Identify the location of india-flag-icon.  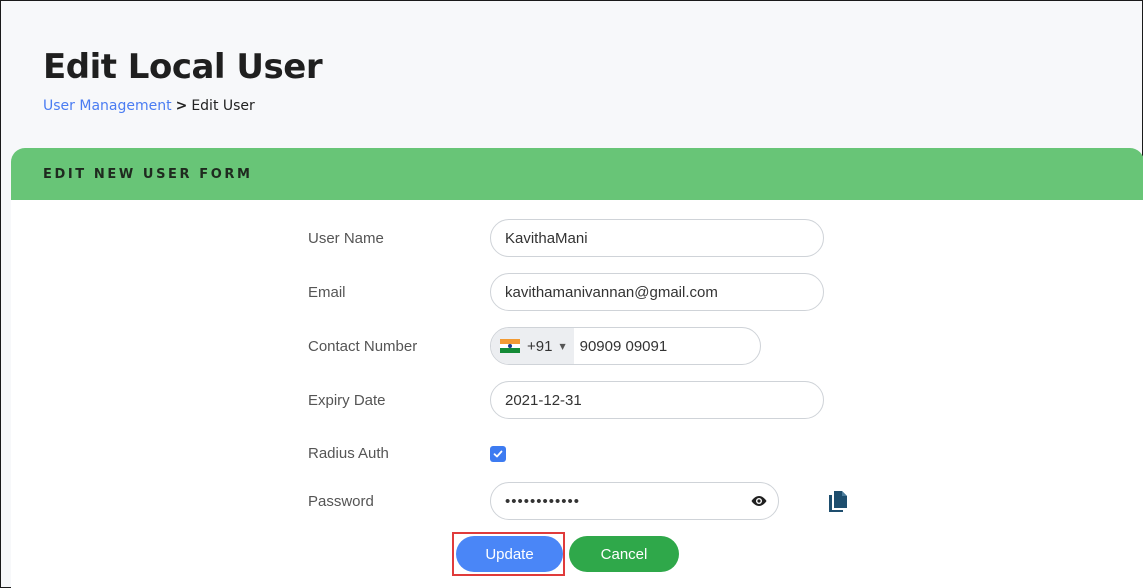
(510, 346).